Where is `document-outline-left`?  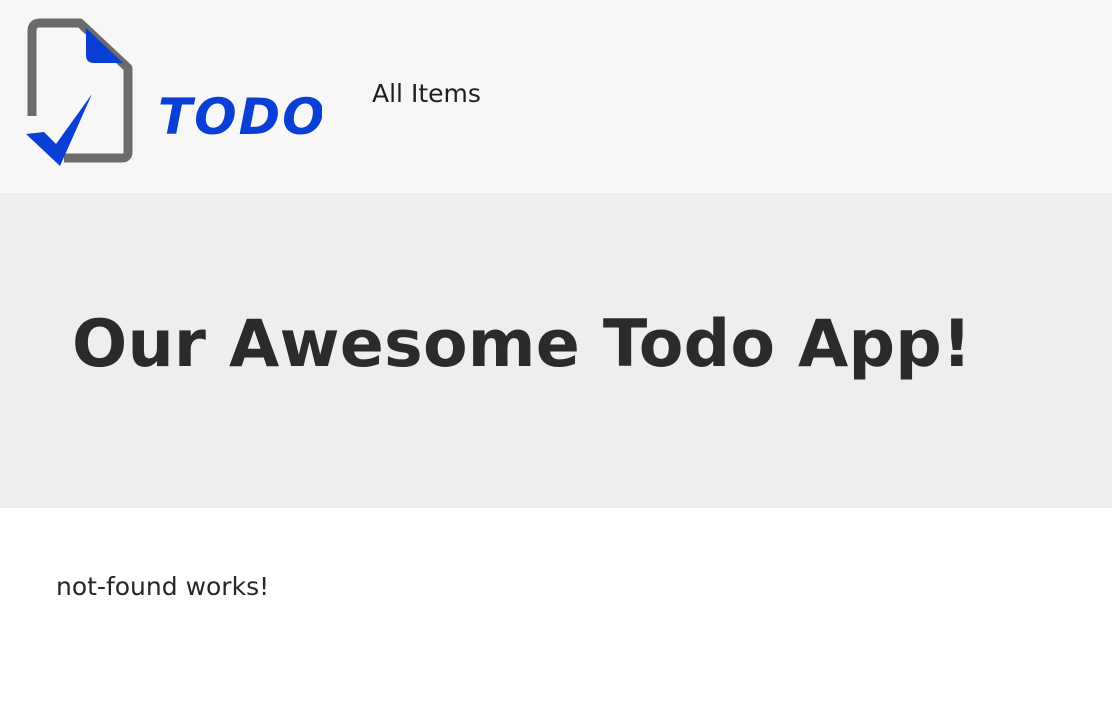 document-outline-left is located at coordinates (34, 67).